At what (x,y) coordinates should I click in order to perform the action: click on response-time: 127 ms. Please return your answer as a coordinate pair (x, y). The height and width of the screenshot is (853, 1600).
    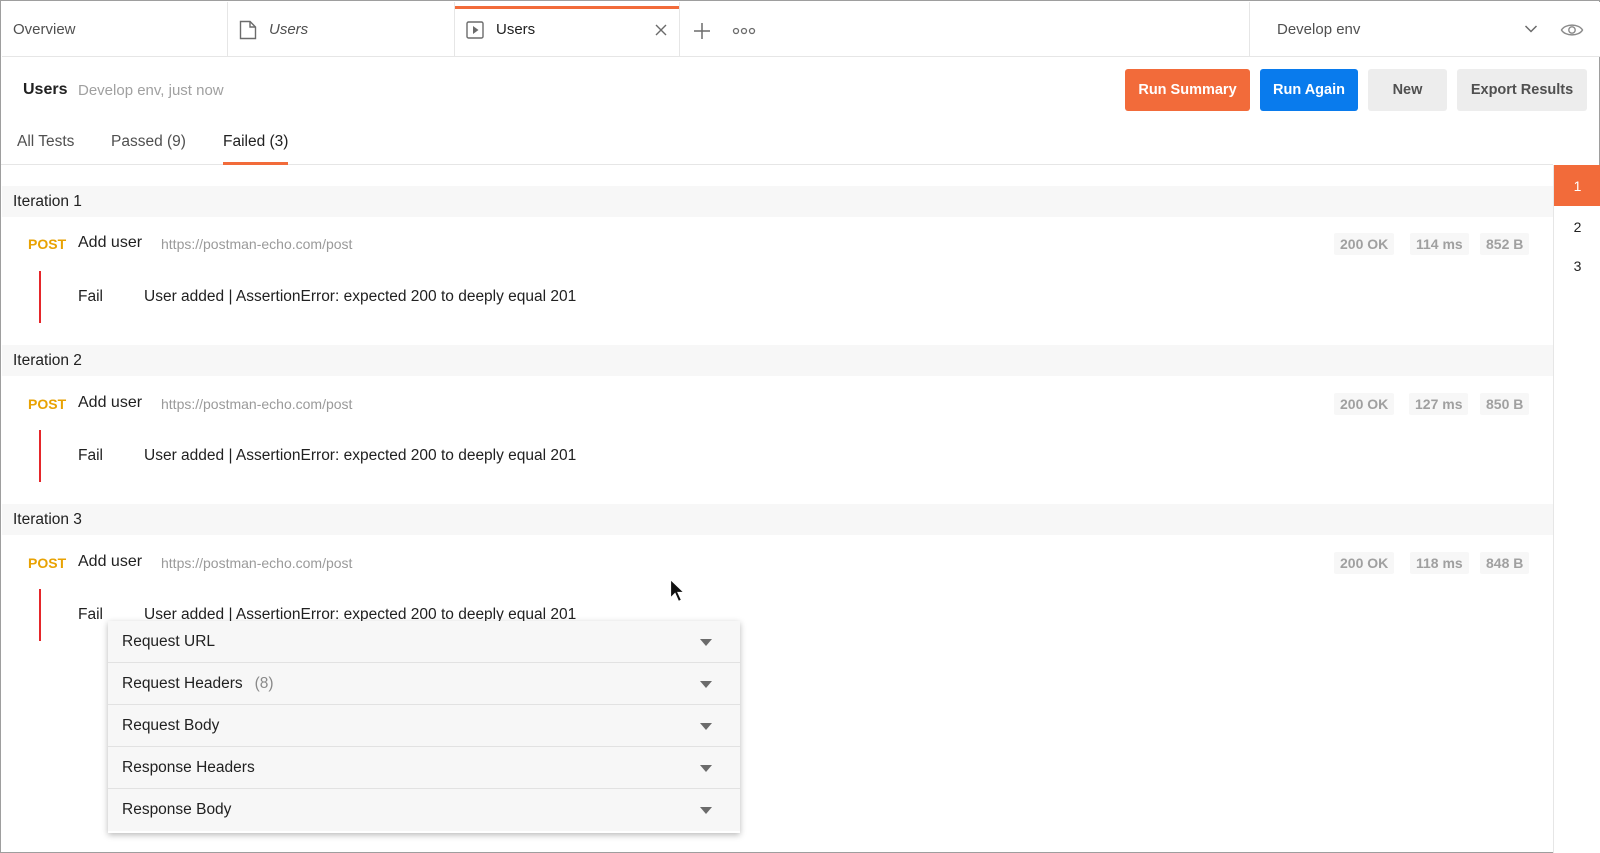
    Looking at the image, I should click on (1439, 404).